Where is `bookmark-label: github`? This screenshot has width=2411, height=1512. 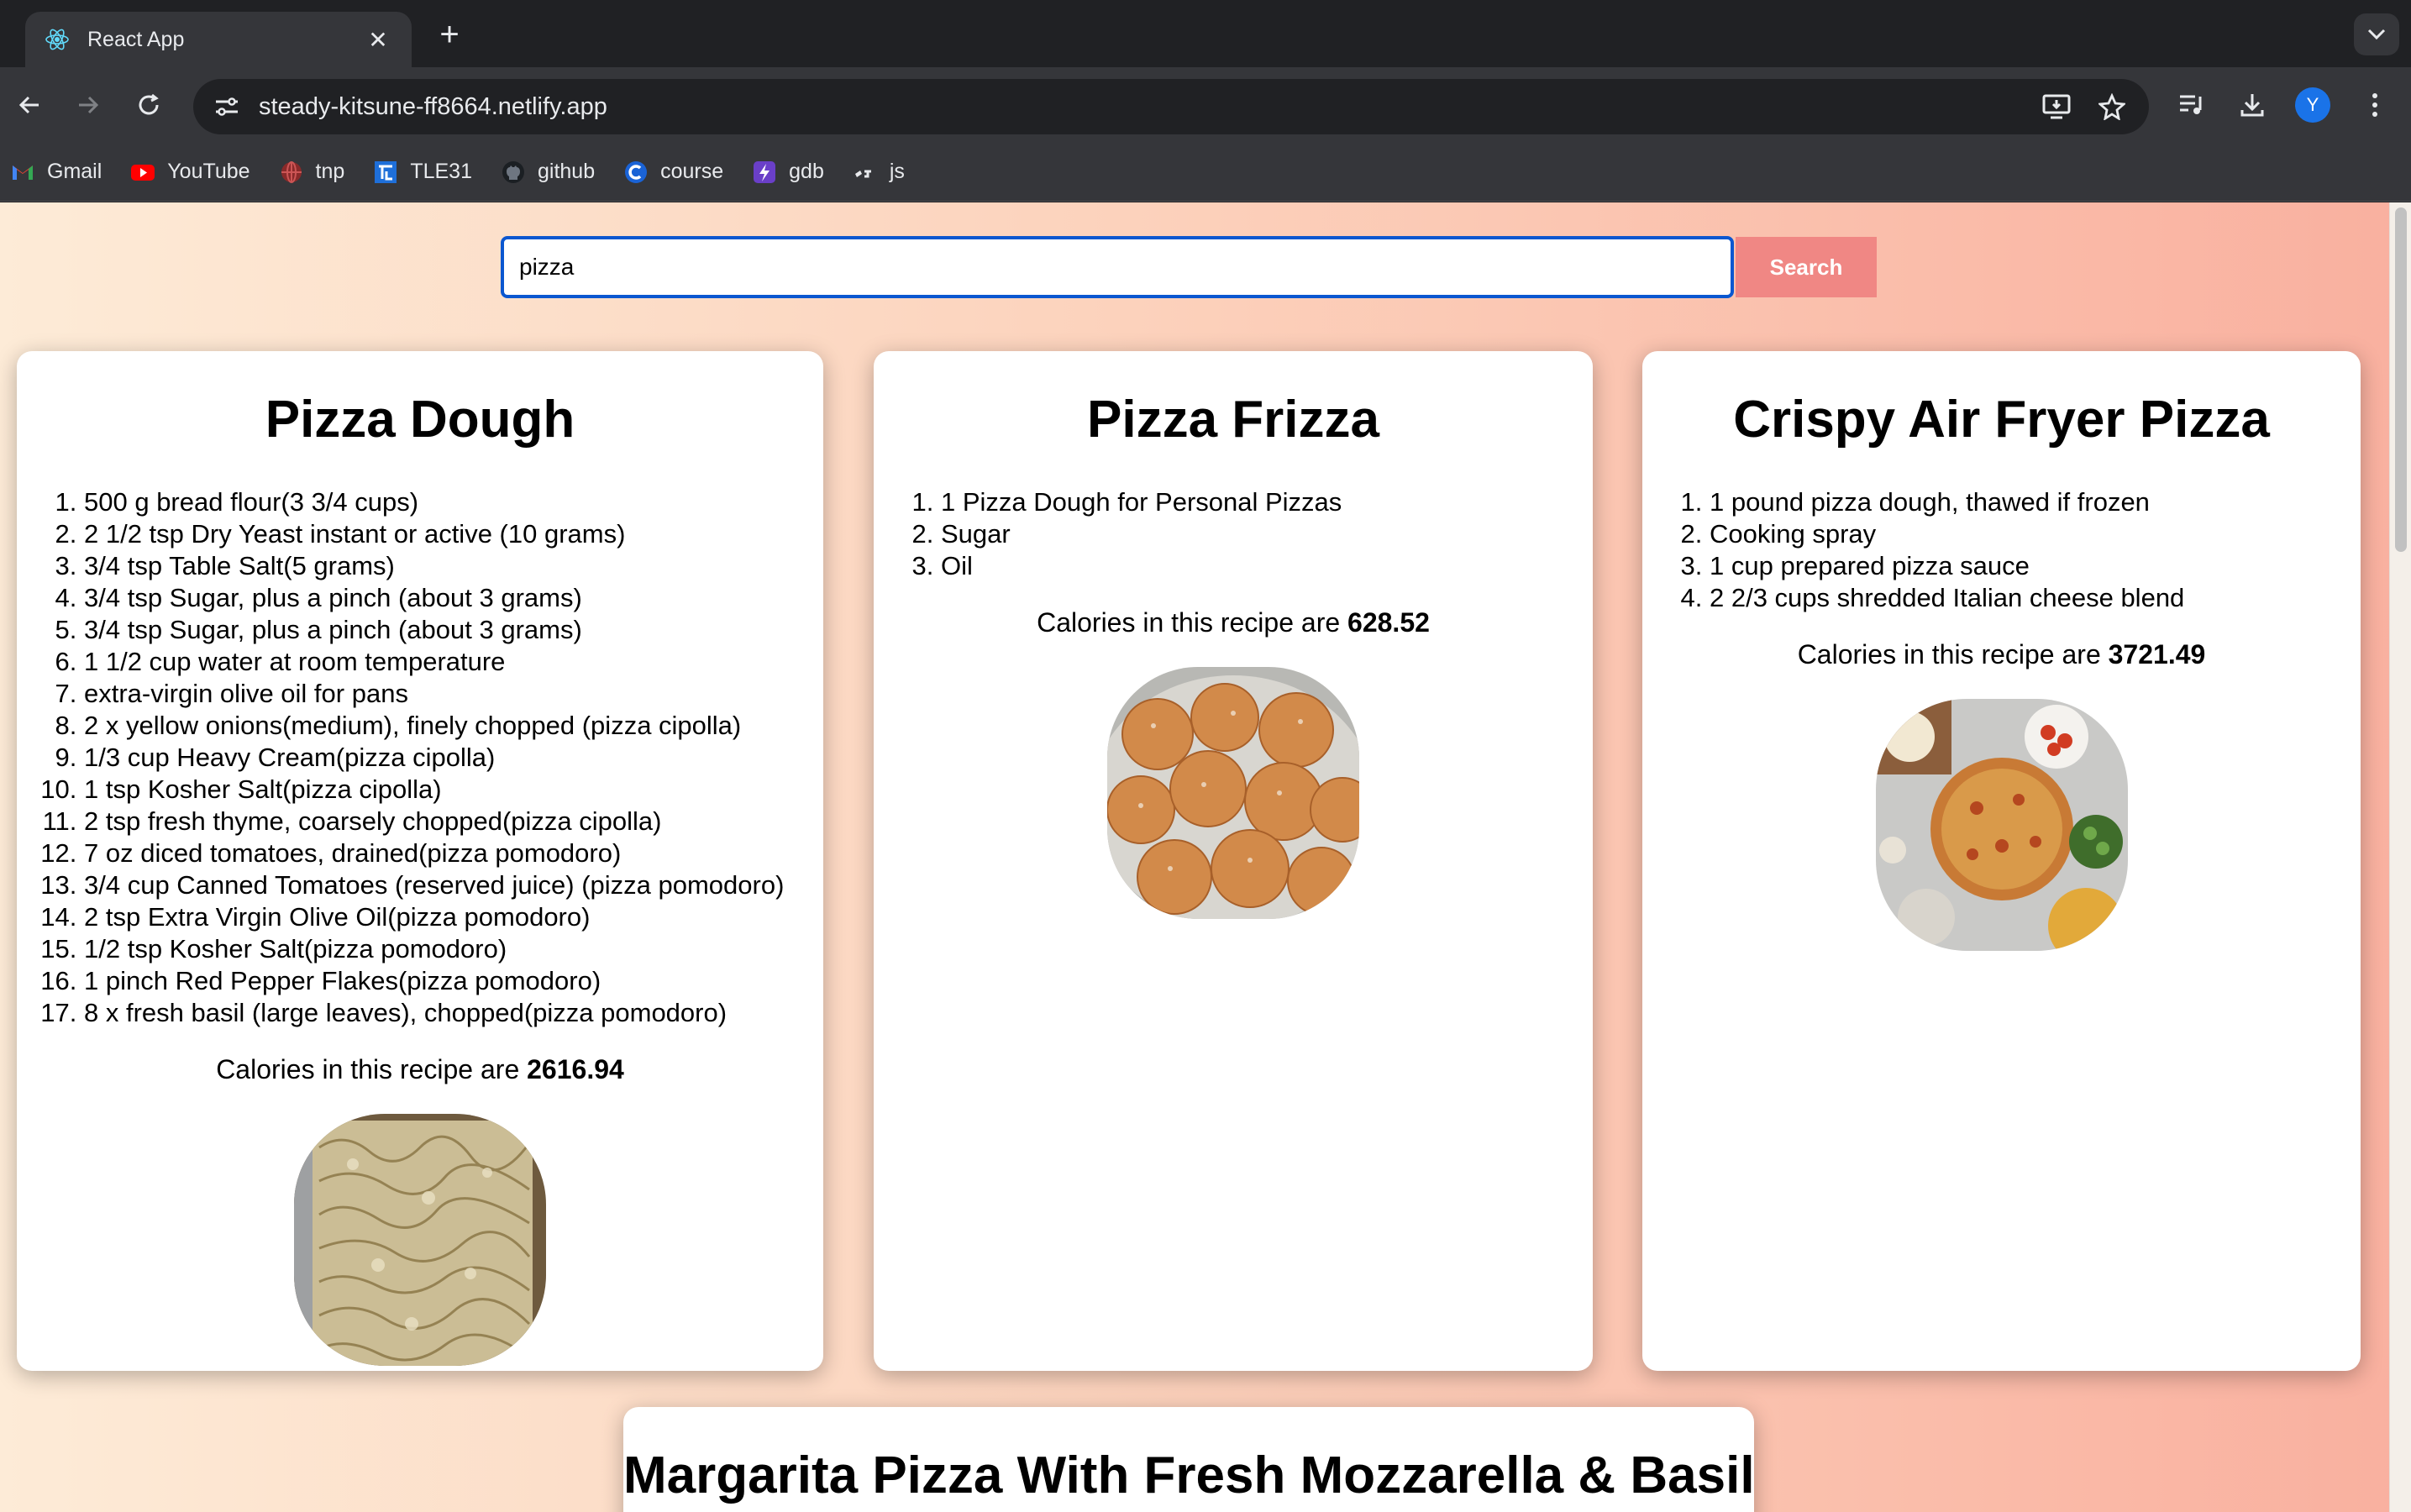
bookmark-label: github is located at coordinates (566, 171).